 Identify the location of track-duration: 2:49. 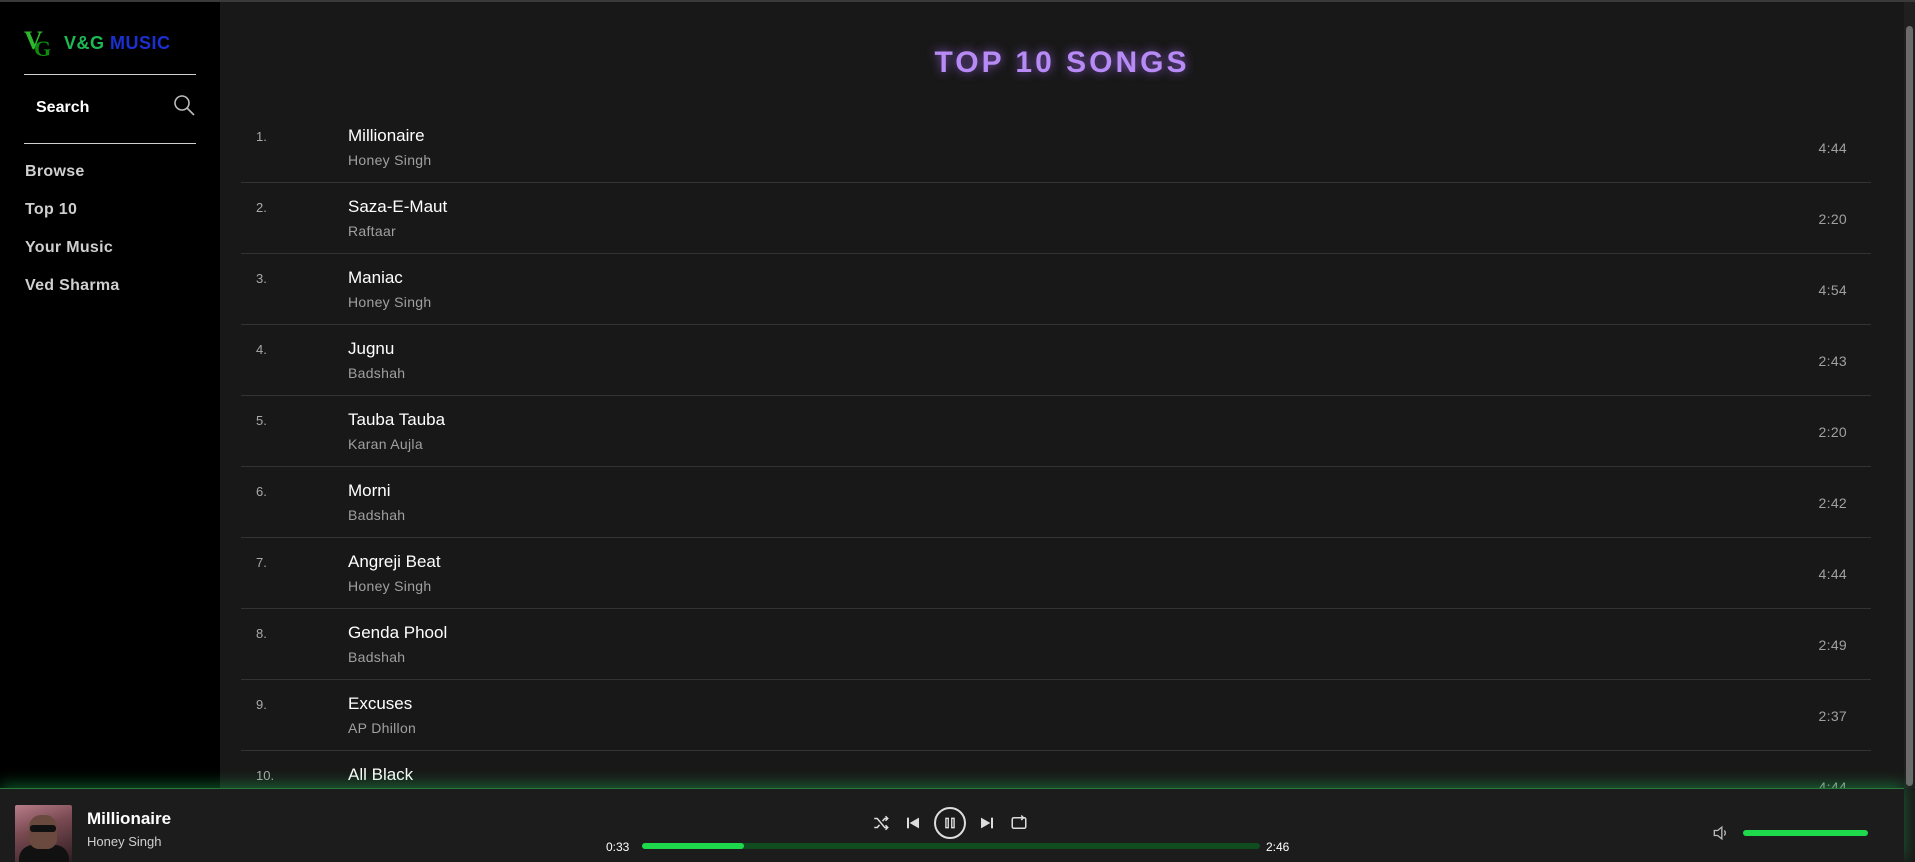
(1832, 645).